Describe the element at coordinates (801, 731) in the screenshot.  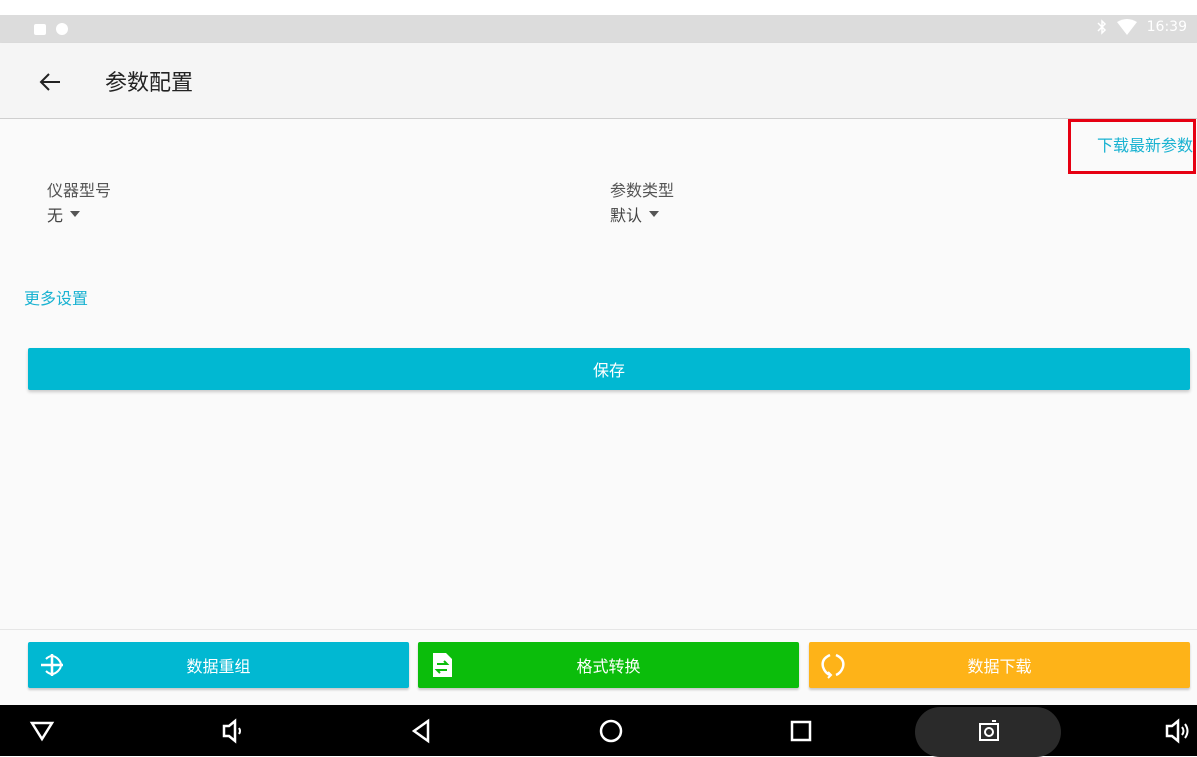
I see `recents-nav-icon` at that location.